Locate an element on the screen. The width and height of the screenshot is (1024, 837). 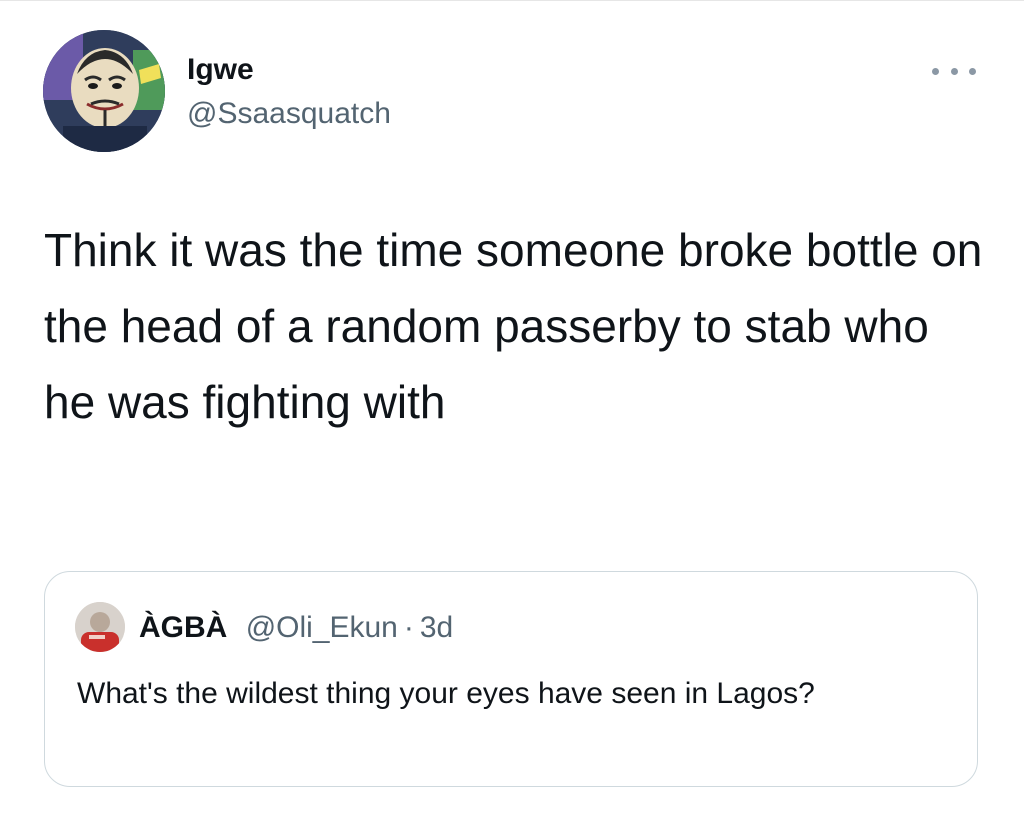
more-options-icon is located at coordinates (954, 71).